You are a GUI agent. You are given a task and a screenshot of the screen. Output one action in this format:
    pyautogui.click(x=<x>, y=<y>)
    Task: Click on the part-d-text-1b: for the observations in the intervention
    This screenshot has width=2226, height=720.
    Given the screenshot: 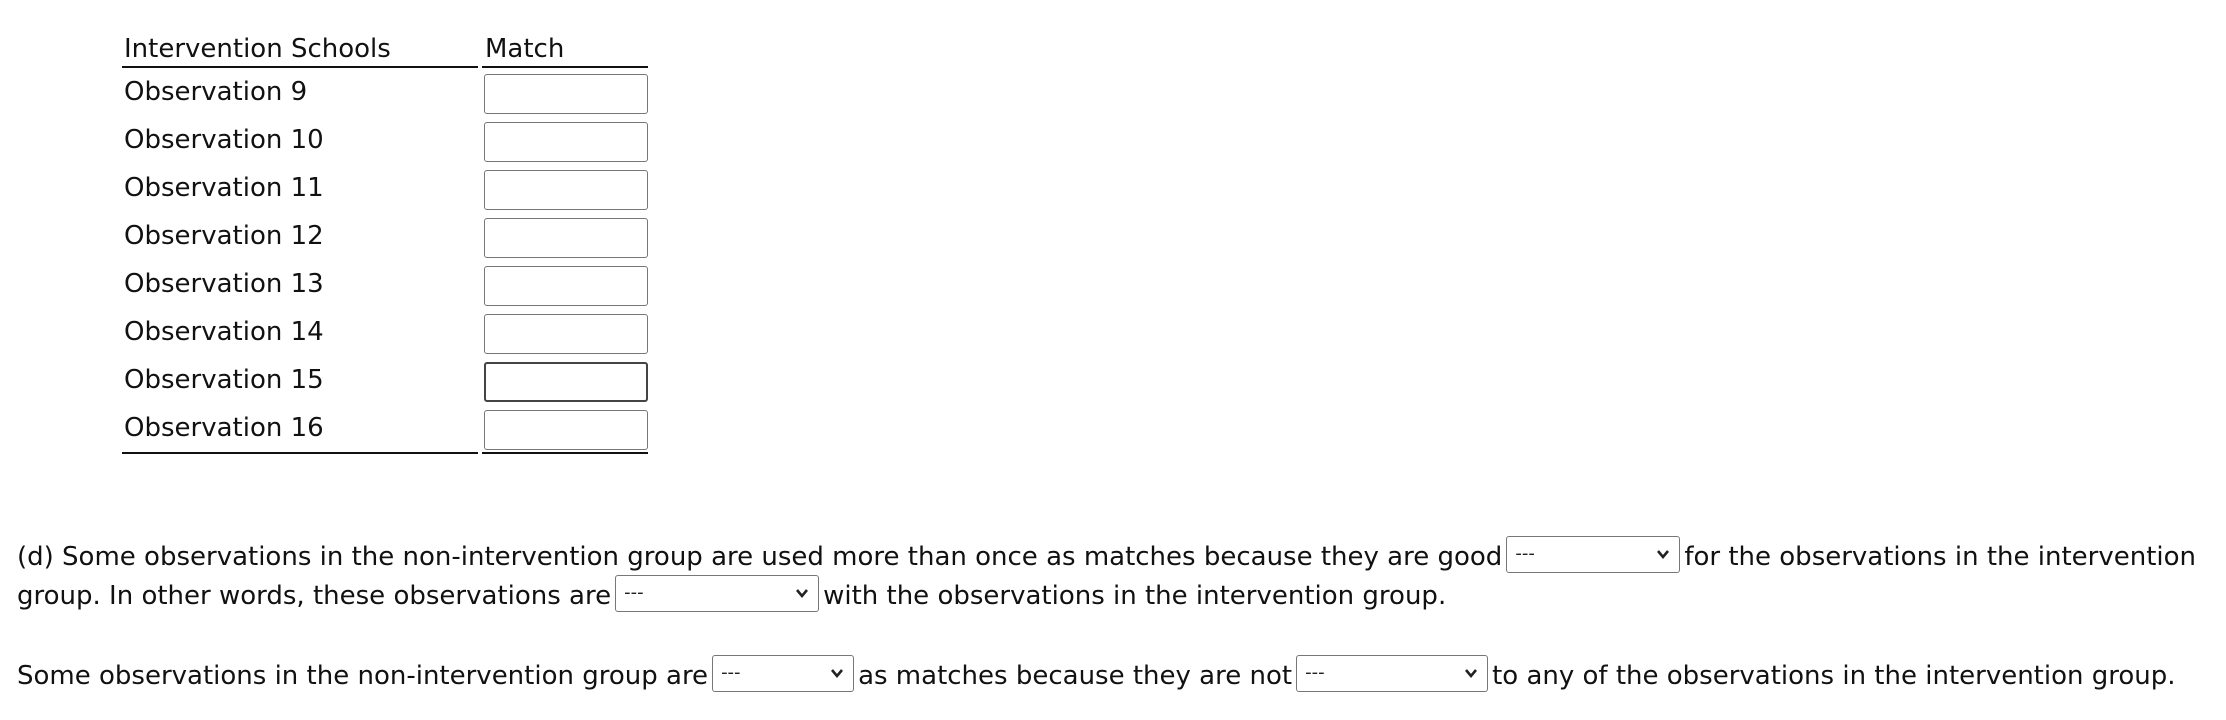 What is the action you would take?
    pyautogui.click(x=1940, y=557)
    